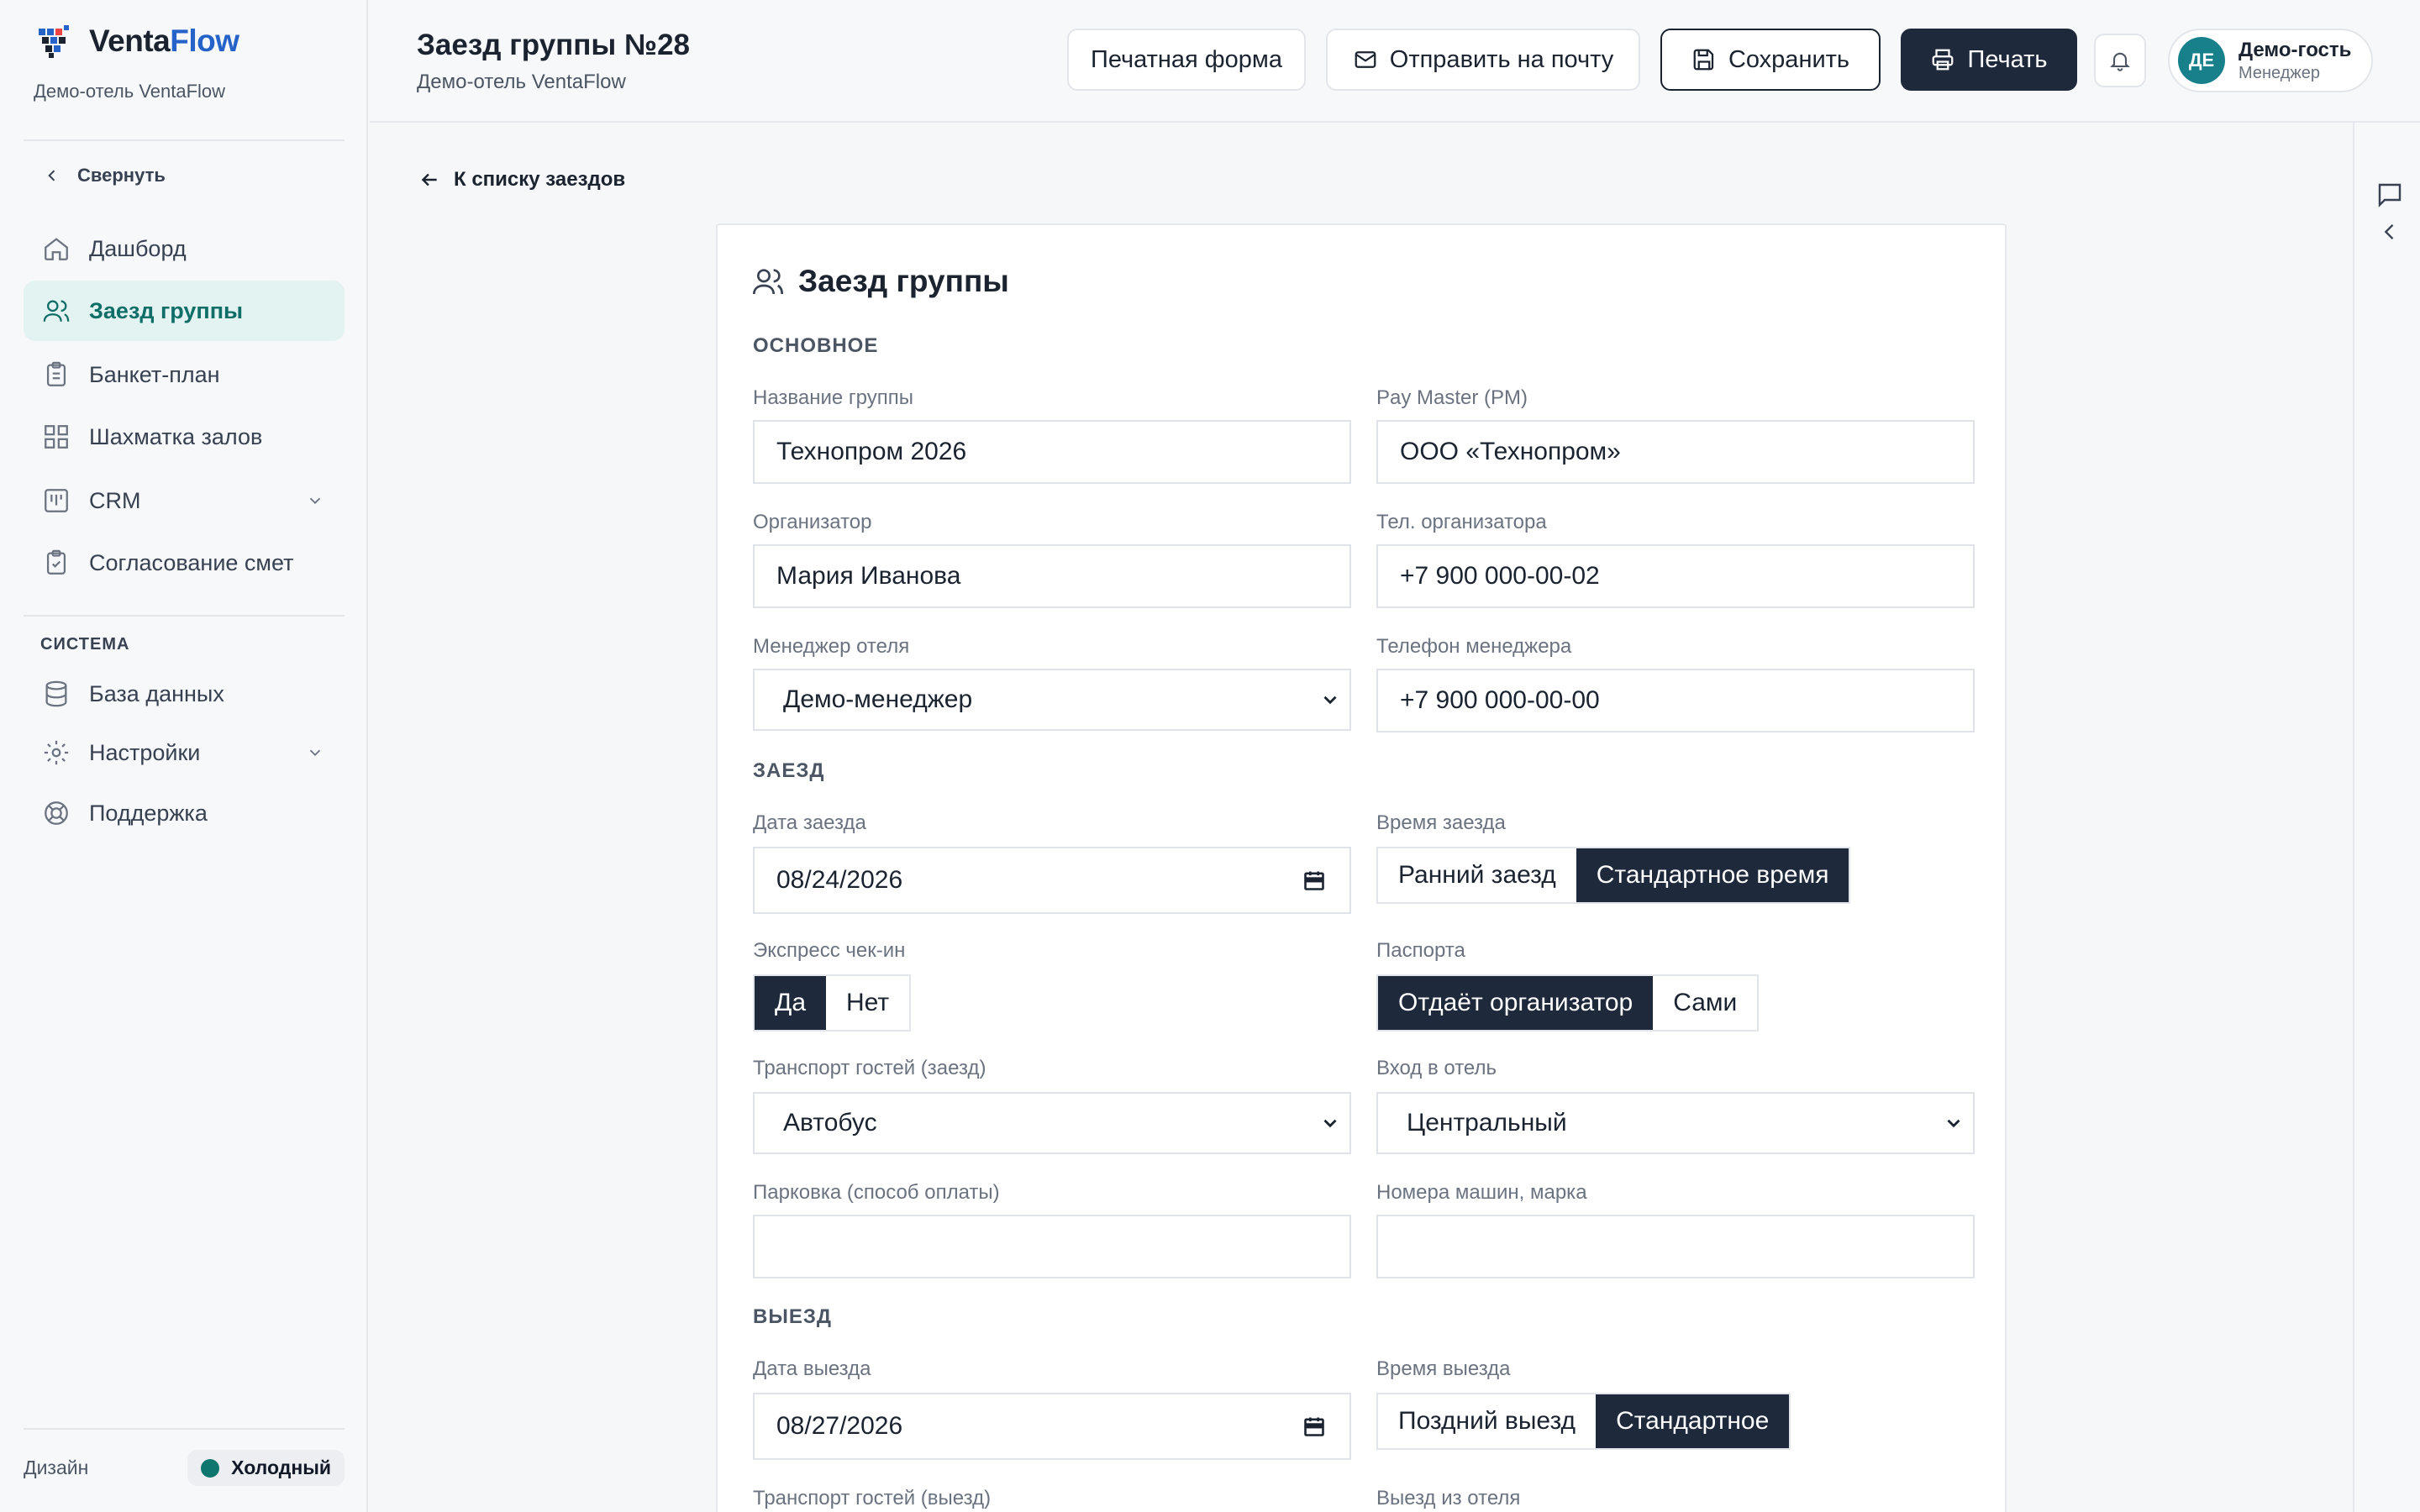 Image resolution: width=2420 pixels, height=1512 pixels. What do you see at coordinates (1676, 452) in the screenshot?
I see `pay-master-input: ООО «Технопром»` at bounding box center [1676, 452].